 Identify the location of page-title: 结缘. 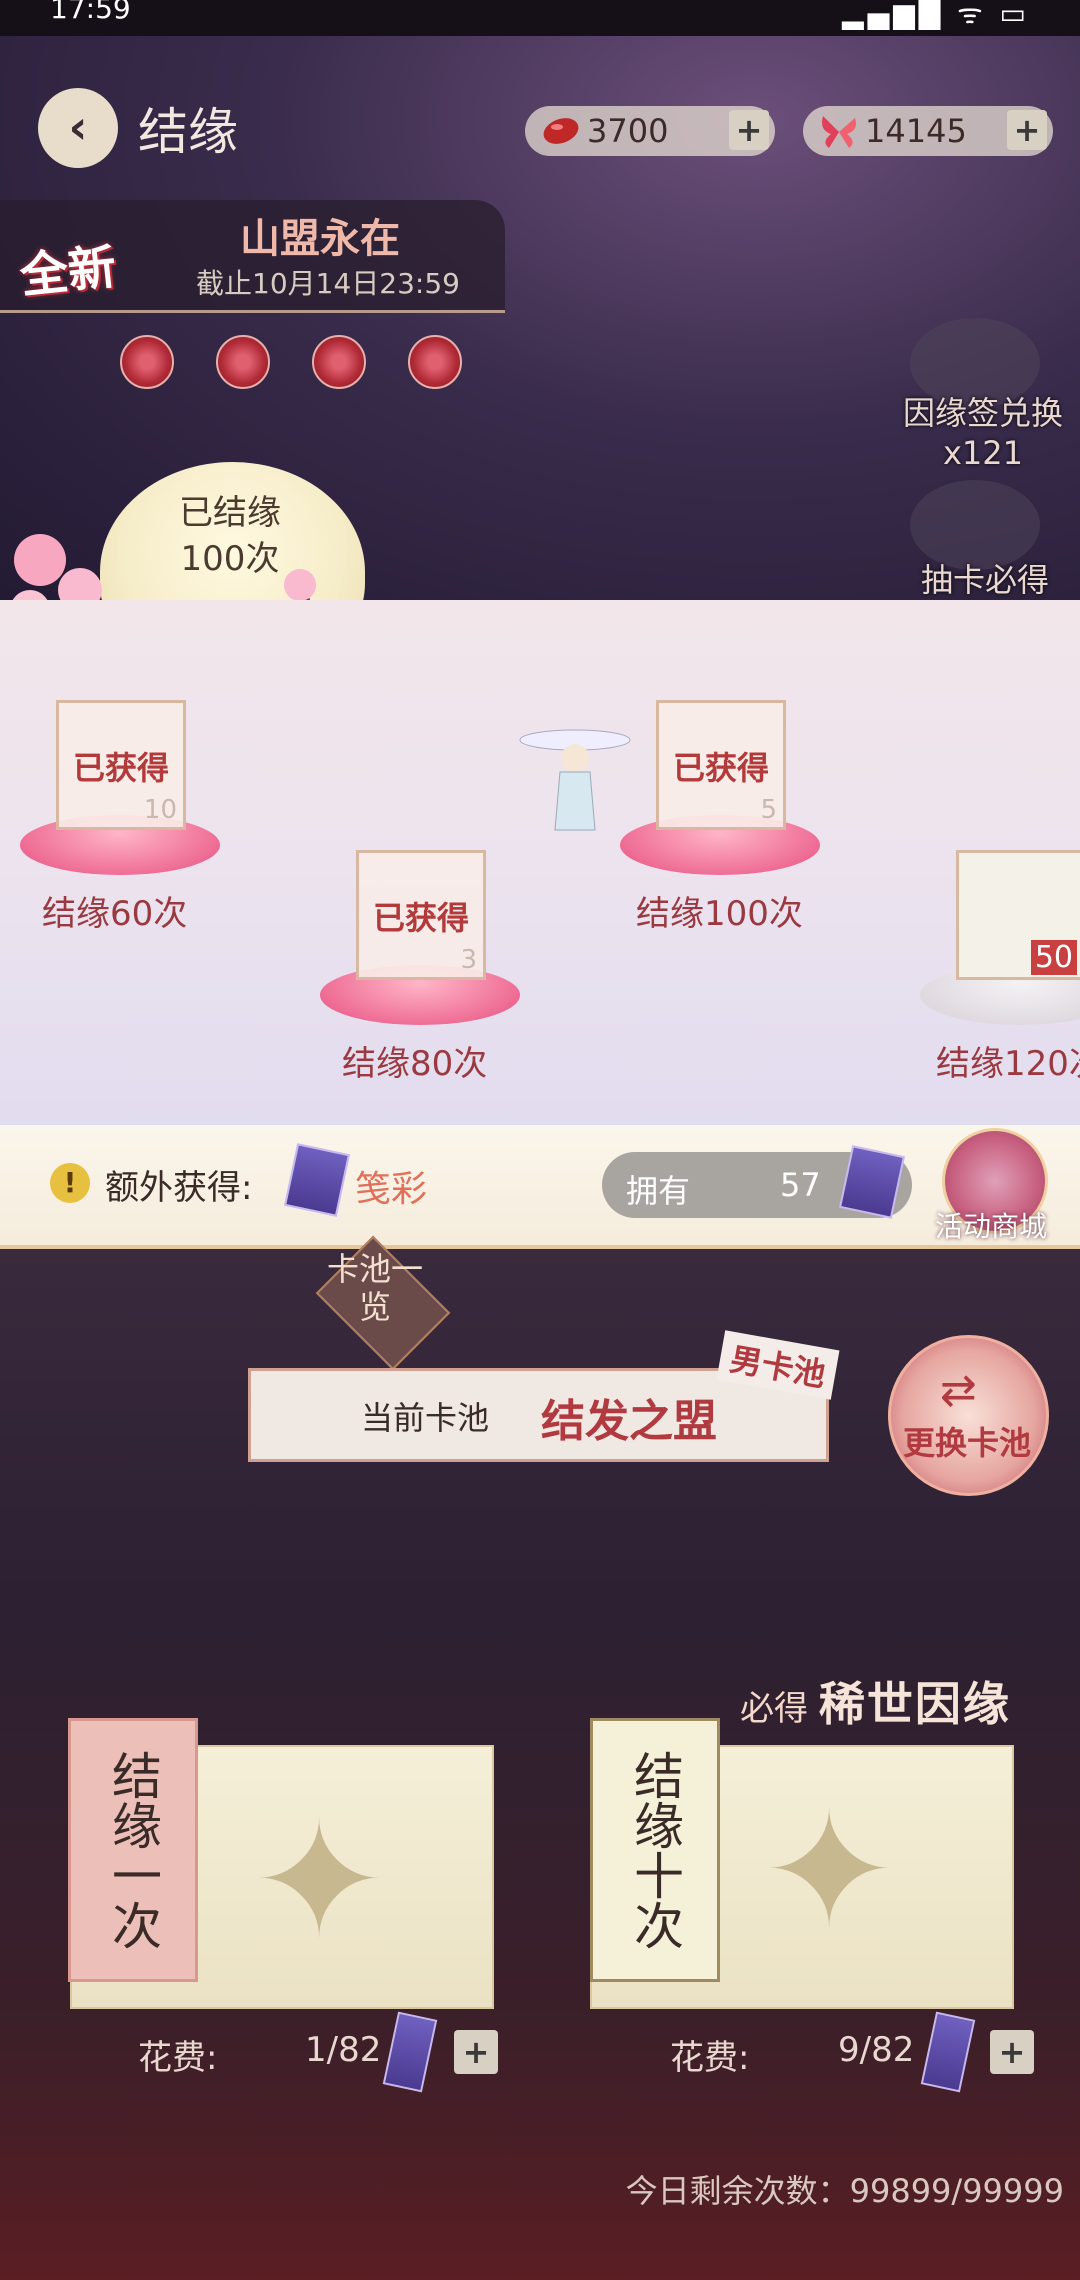
(188, 132).